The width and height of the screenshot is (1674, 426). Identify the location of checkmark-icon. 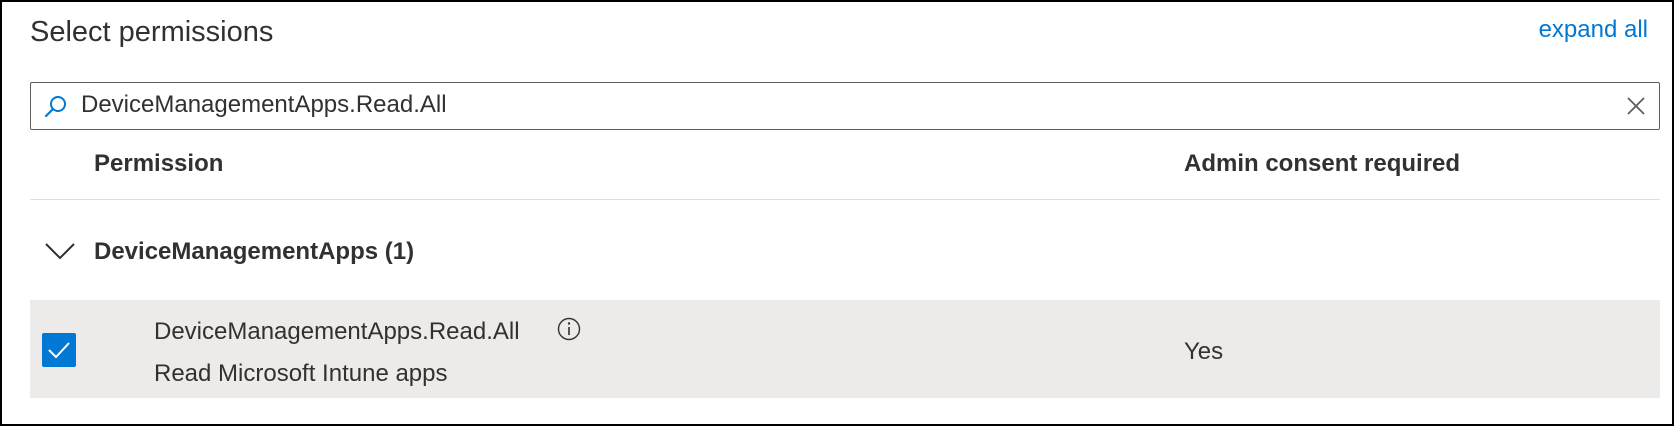
(59, 350).